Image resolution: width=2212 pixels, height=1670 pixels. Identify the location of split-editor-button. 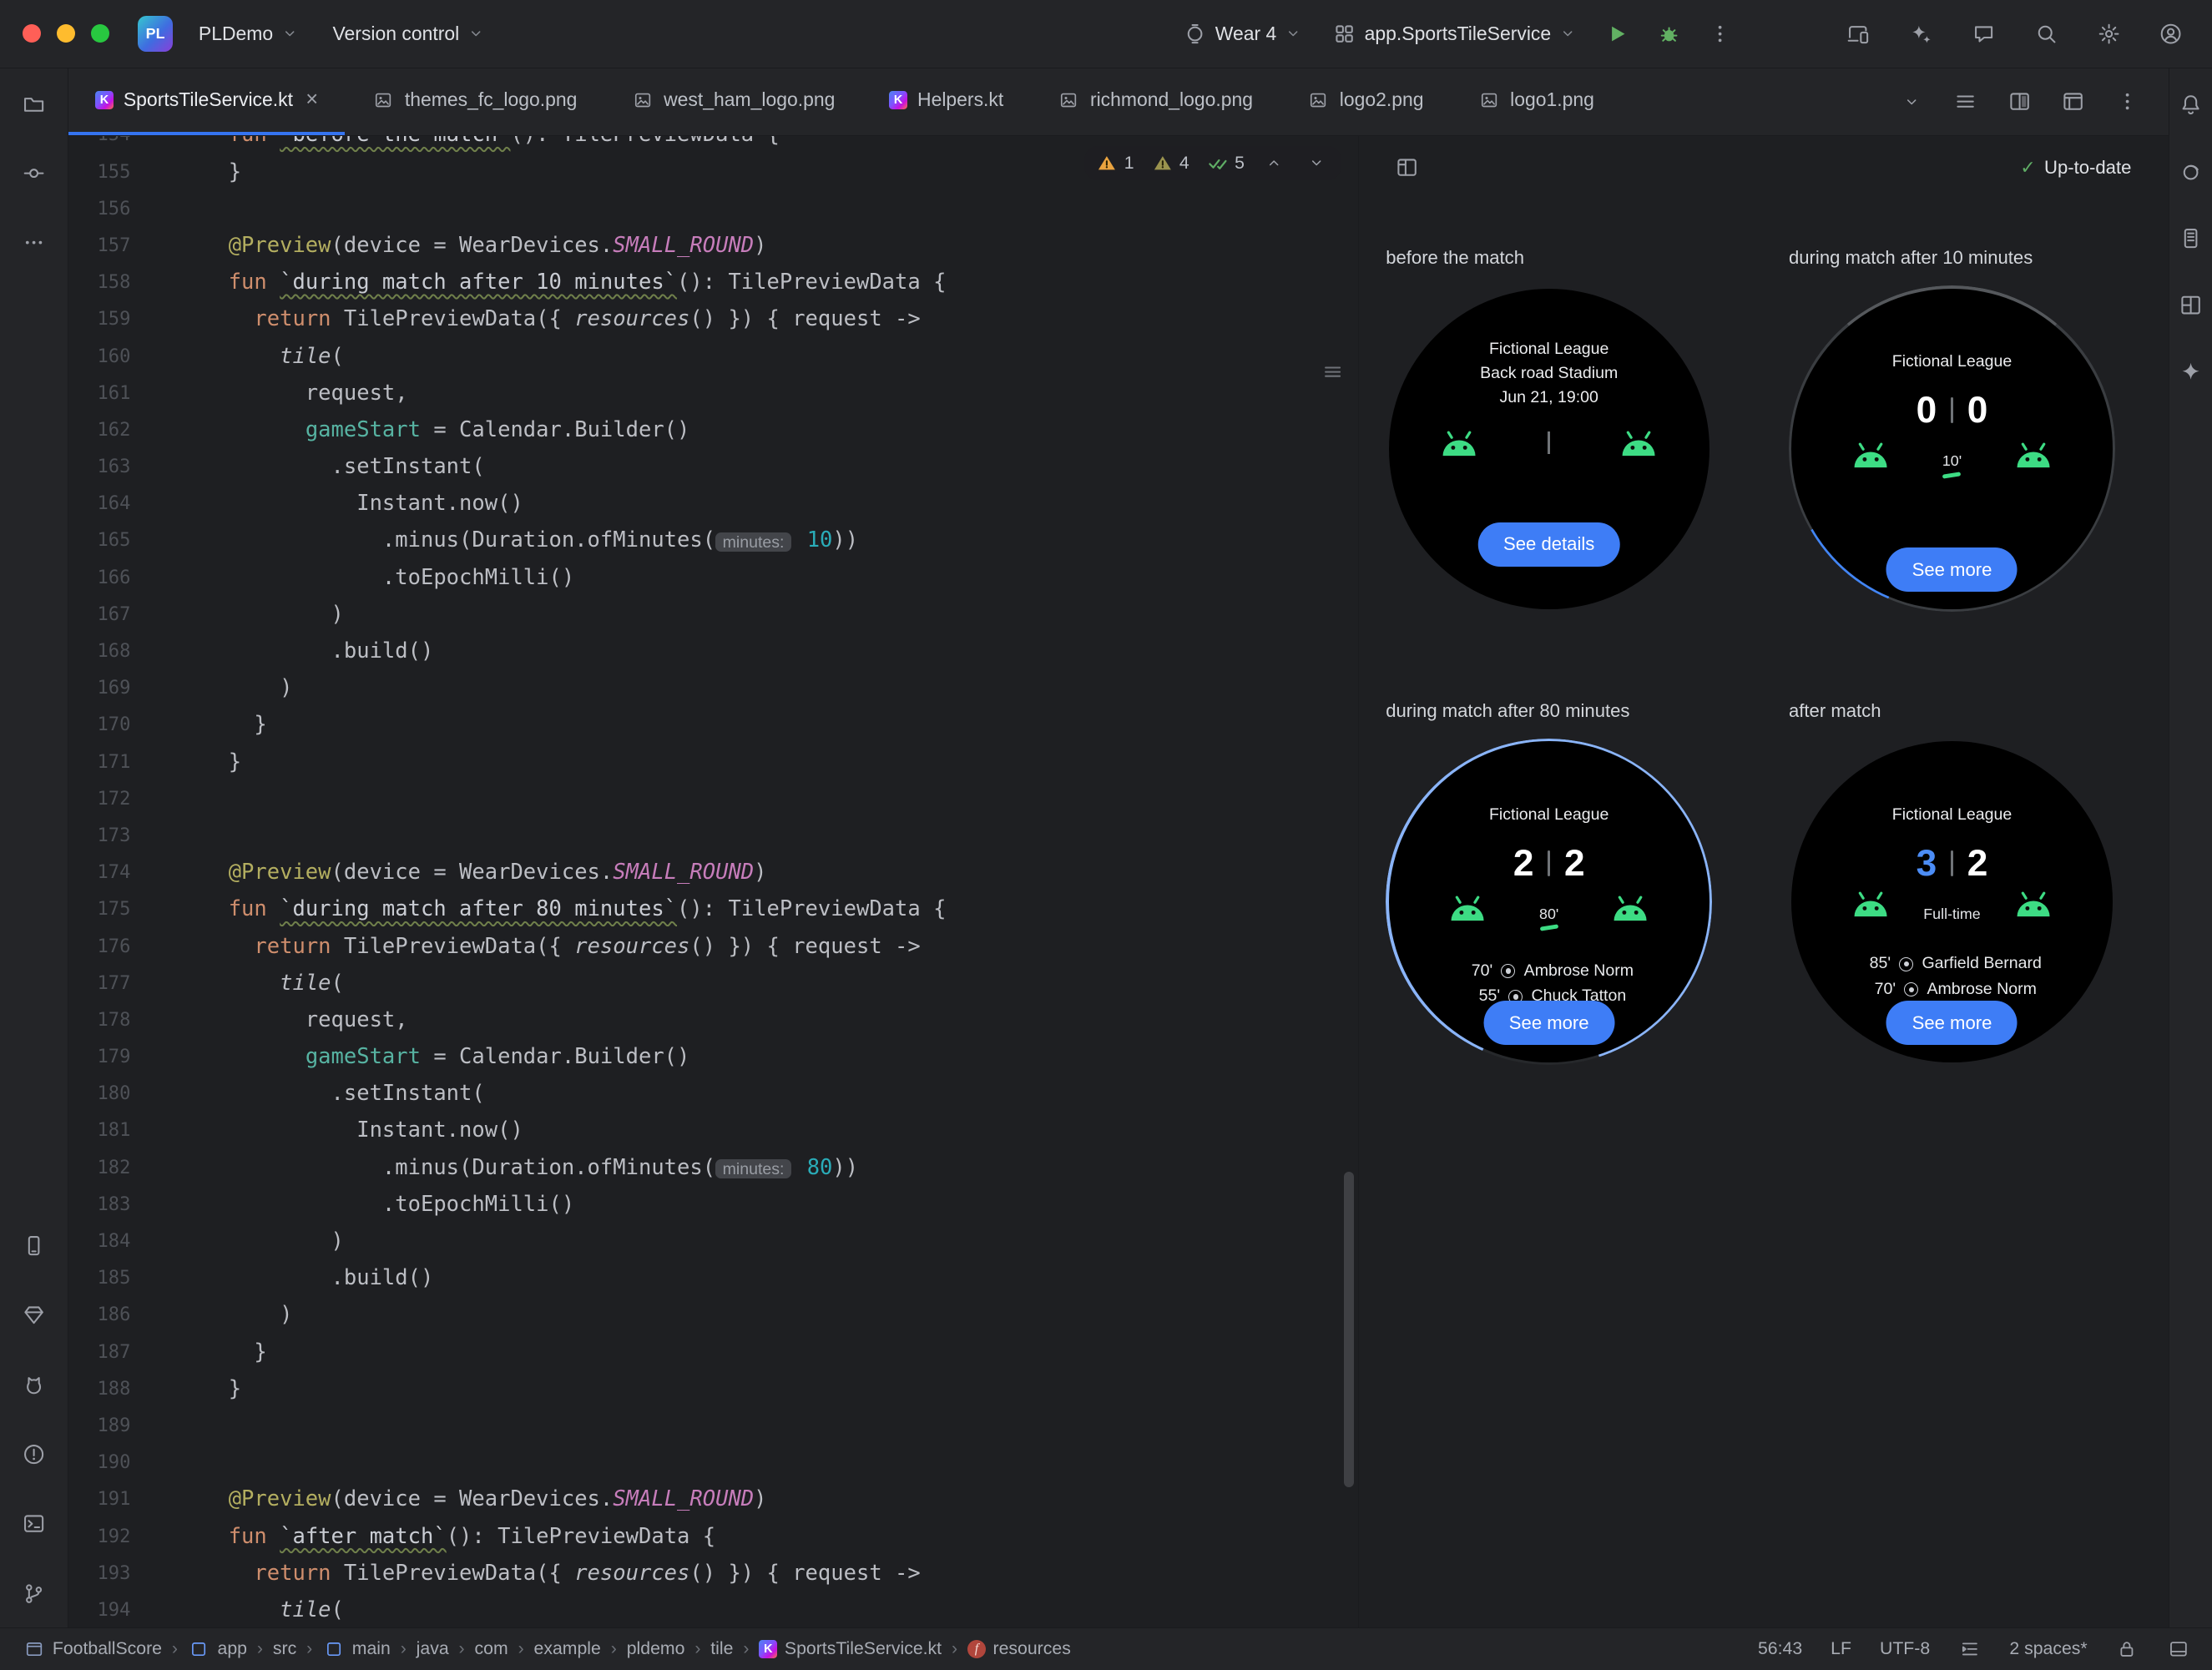
(2019, 101).